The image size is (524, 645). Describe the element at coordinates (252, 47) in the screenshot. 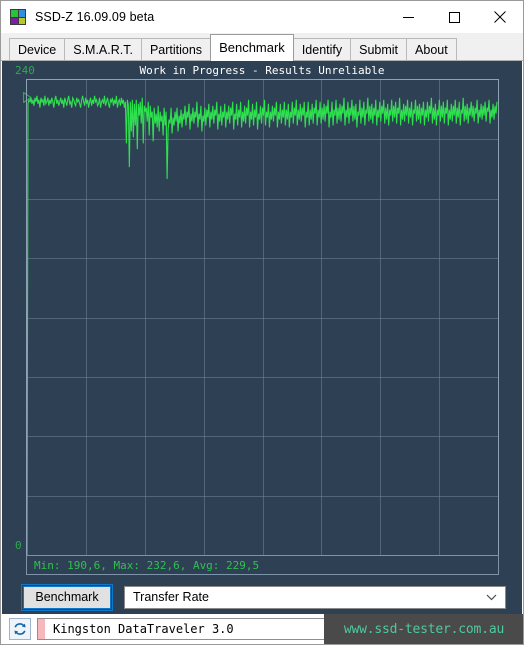

I see `tab-benchmark: Benchmark` at that location.